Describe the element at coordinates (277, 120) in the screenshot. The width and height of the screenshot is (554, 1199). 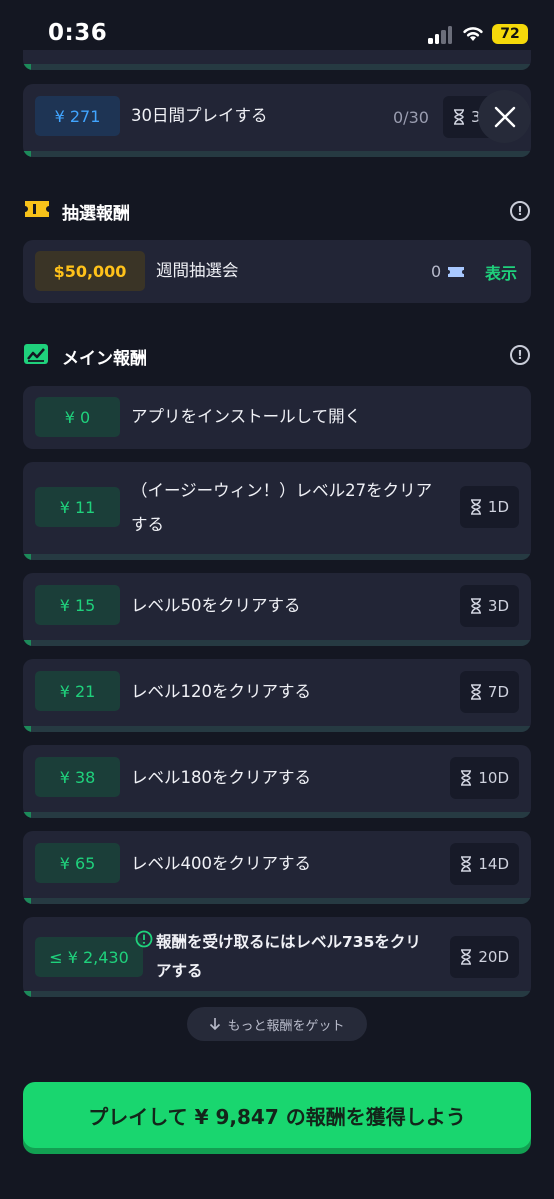
I see `task-card-play-30-days: ¥ 271 30日間プレイする 0/30 3` at that location.